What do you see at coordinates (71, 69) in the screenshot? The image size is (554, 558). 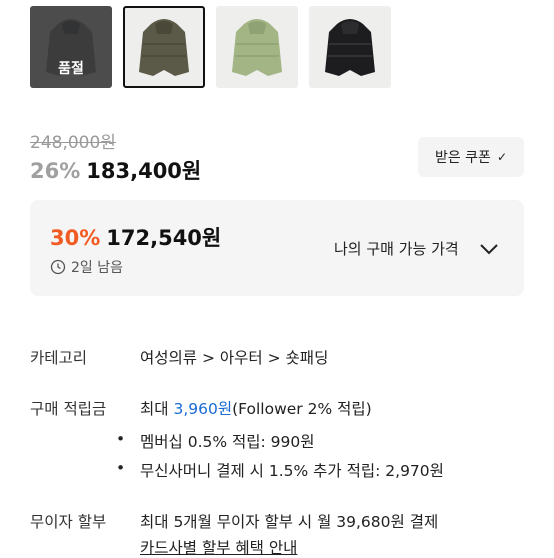 I see `soldout-label: 품절` at bounding box center [71, 69].